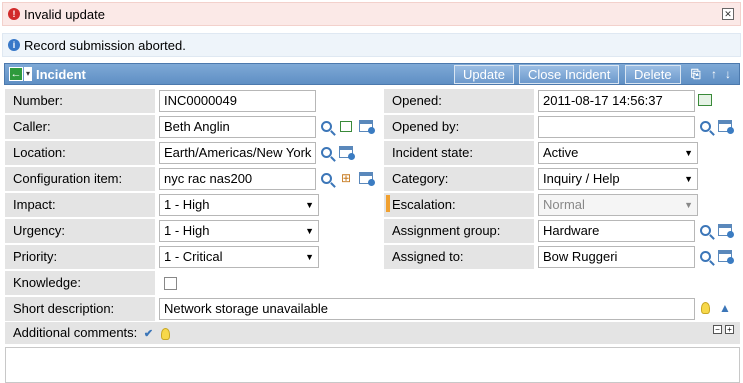  Describe the element at coordinates (170, 283) in the screenshot. I see `knowledge-checkbox` at that location.